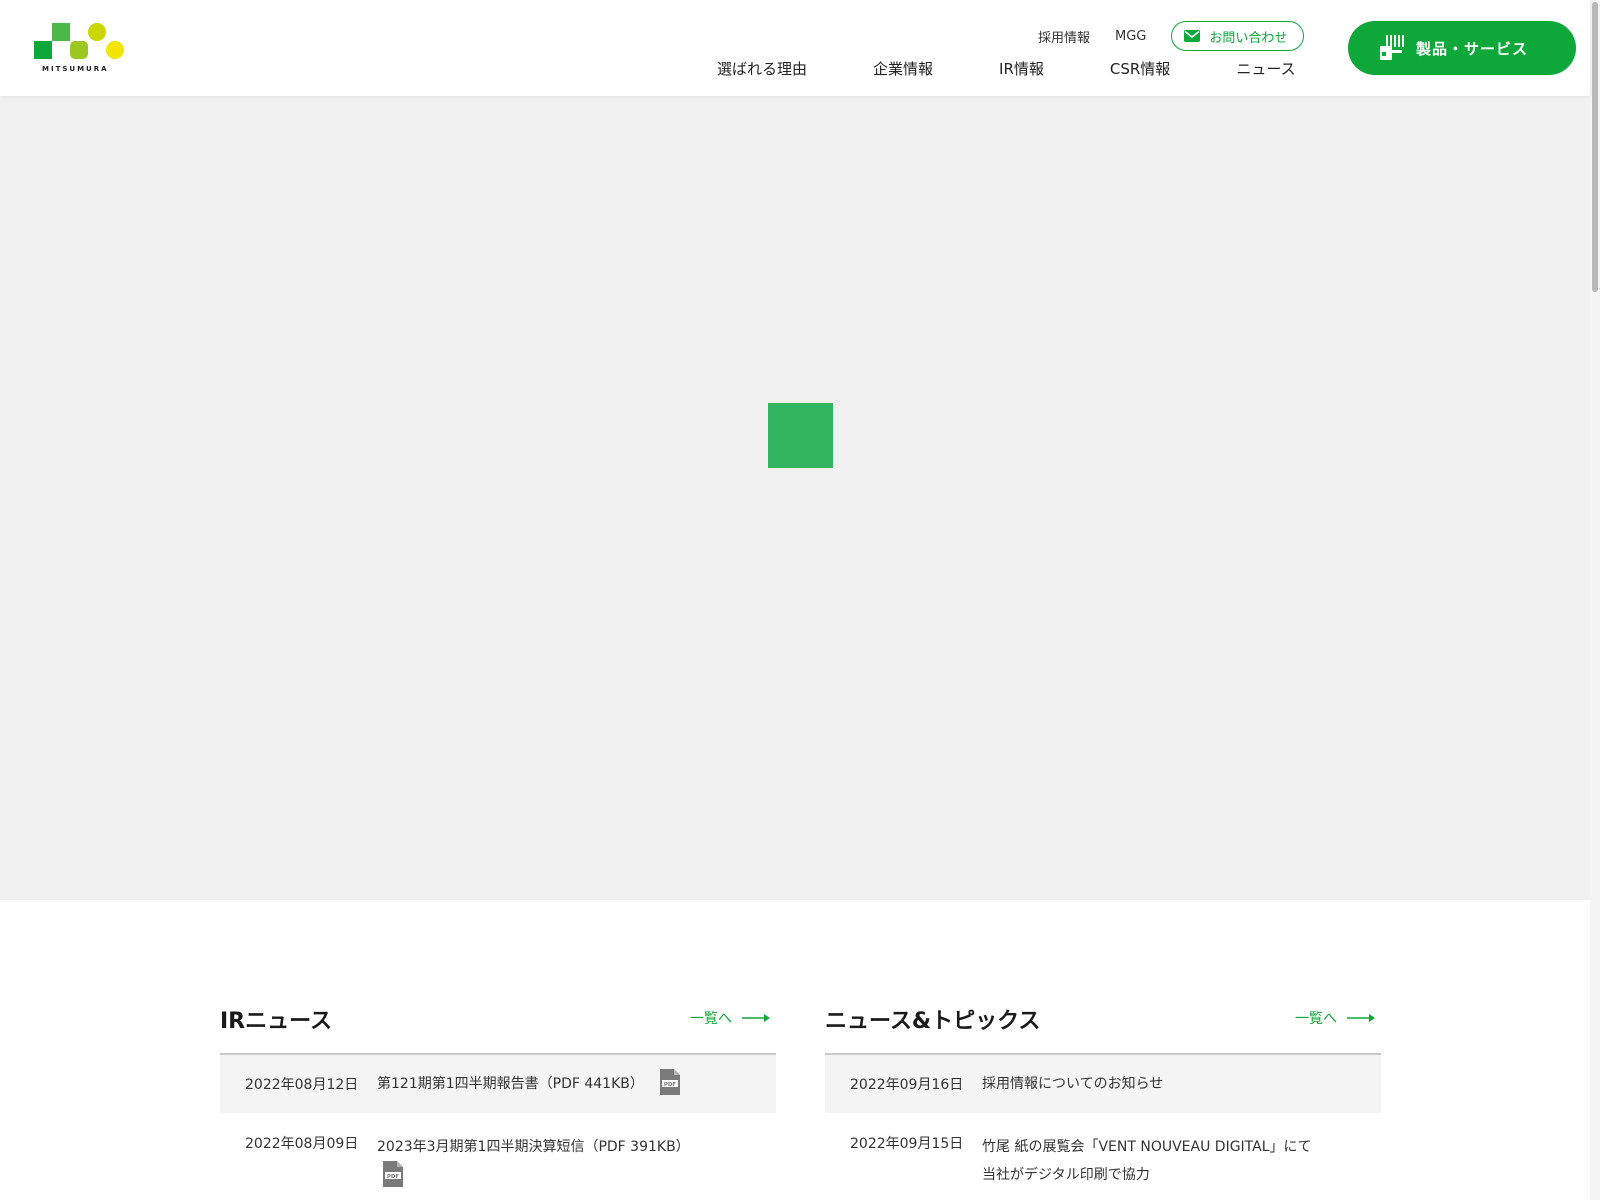 The height and width of the screenshot is (1200, 1600). Describe the element at coordinates (907, 1085) in the screenshot. I see `news-date: 2022年09月16日` at that location.